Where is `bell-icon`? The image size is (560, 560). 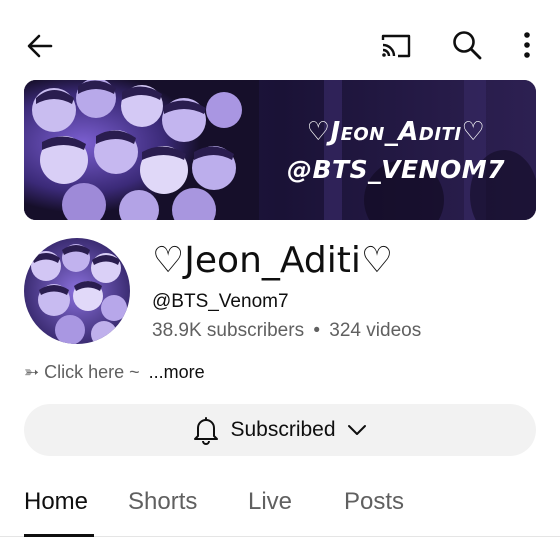 bell-icon is located at coordinates (206, 431).